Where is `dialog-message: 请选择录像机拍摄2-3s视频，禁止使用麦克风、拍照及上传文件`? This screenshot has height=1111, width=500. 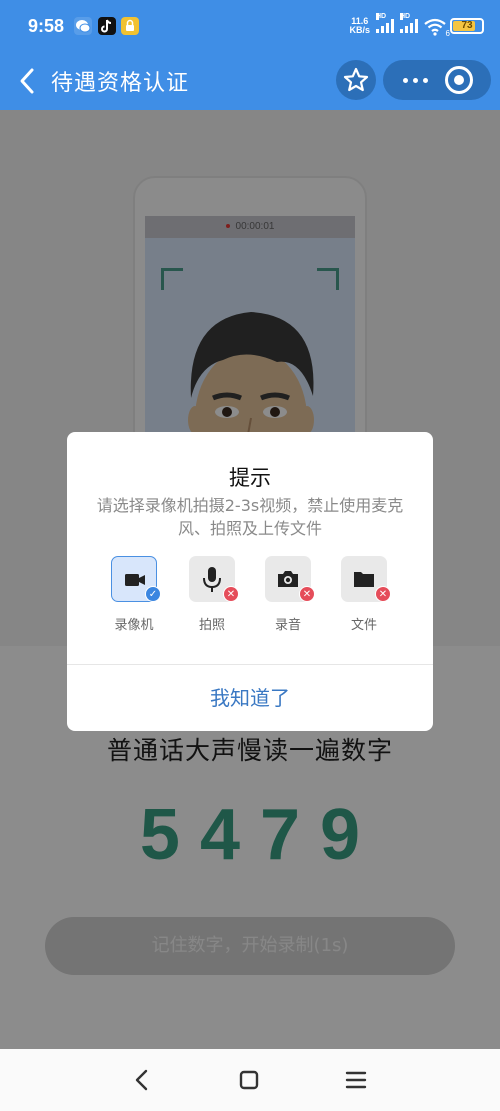 dialog-message: 请选择录像机拍摄2-3s视频，禁止使用麦克风、拍照及上传文件 is located at coordinates (250, 517).